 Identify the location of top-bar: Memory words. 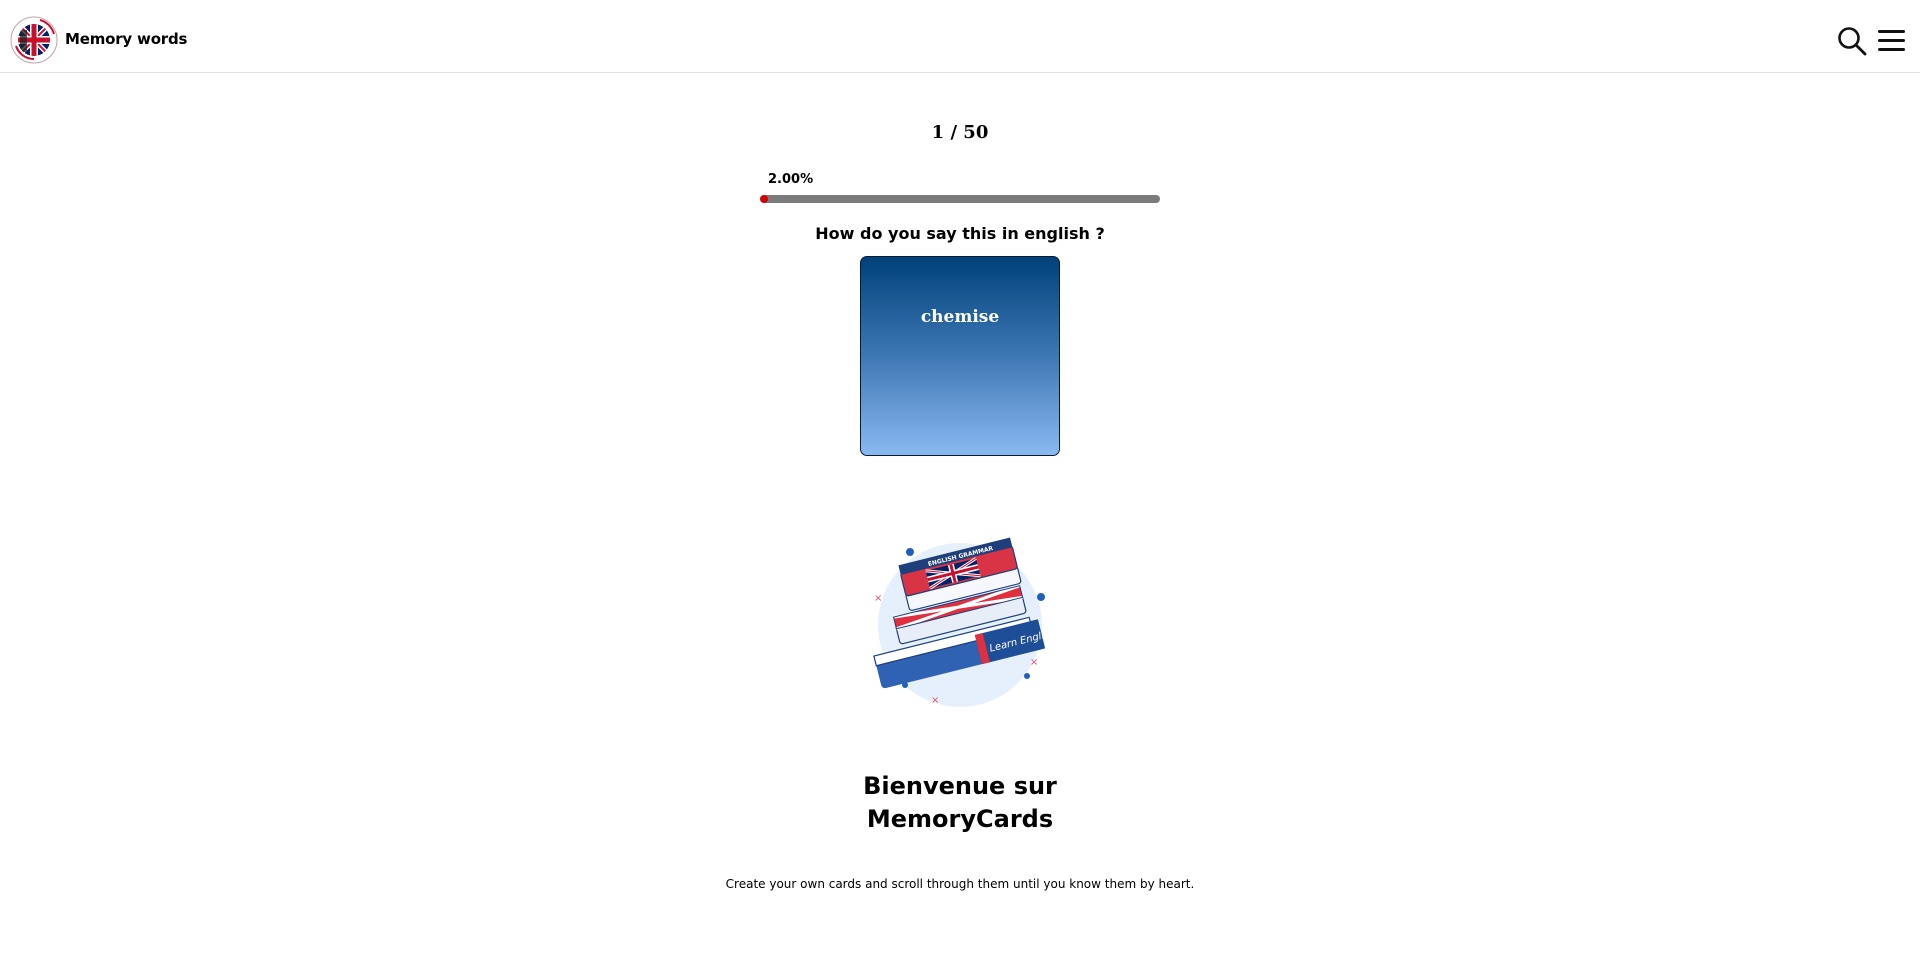
(960, 36).